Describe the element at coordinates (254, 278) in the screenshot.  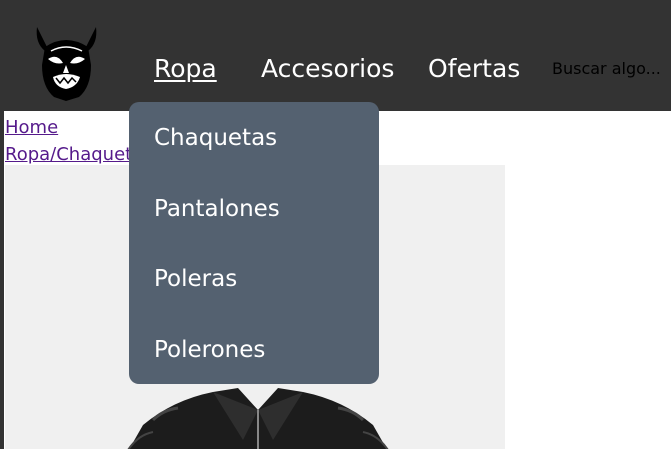
I see `dropdown-item-poleras: Poleras` at that location.